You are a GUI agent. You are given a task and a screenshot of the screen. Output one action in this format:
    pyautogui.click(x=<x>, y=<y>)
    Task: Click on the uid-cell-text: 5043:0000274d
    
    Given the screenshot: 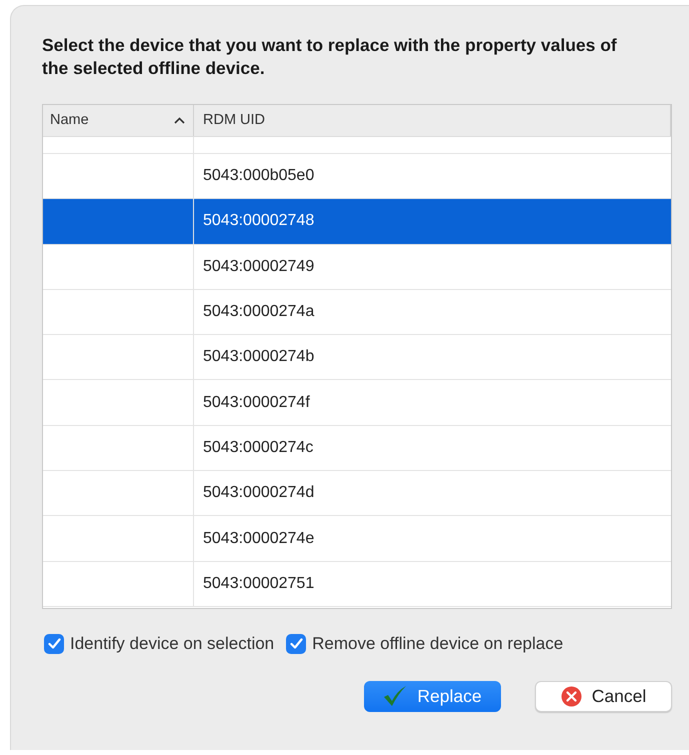 What is the action you would take?
    pyautogui.click(x=258, y=493)
    